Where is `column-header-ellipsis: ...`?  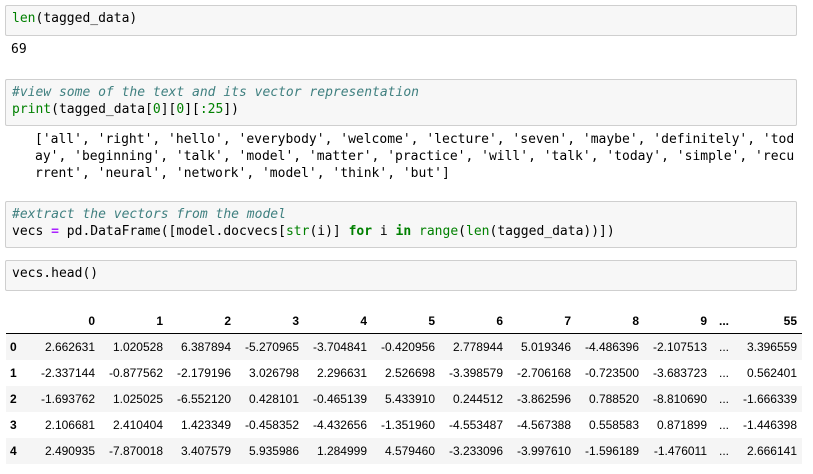
column-header-ellipsis: ... is located at coordinates (723, 321).